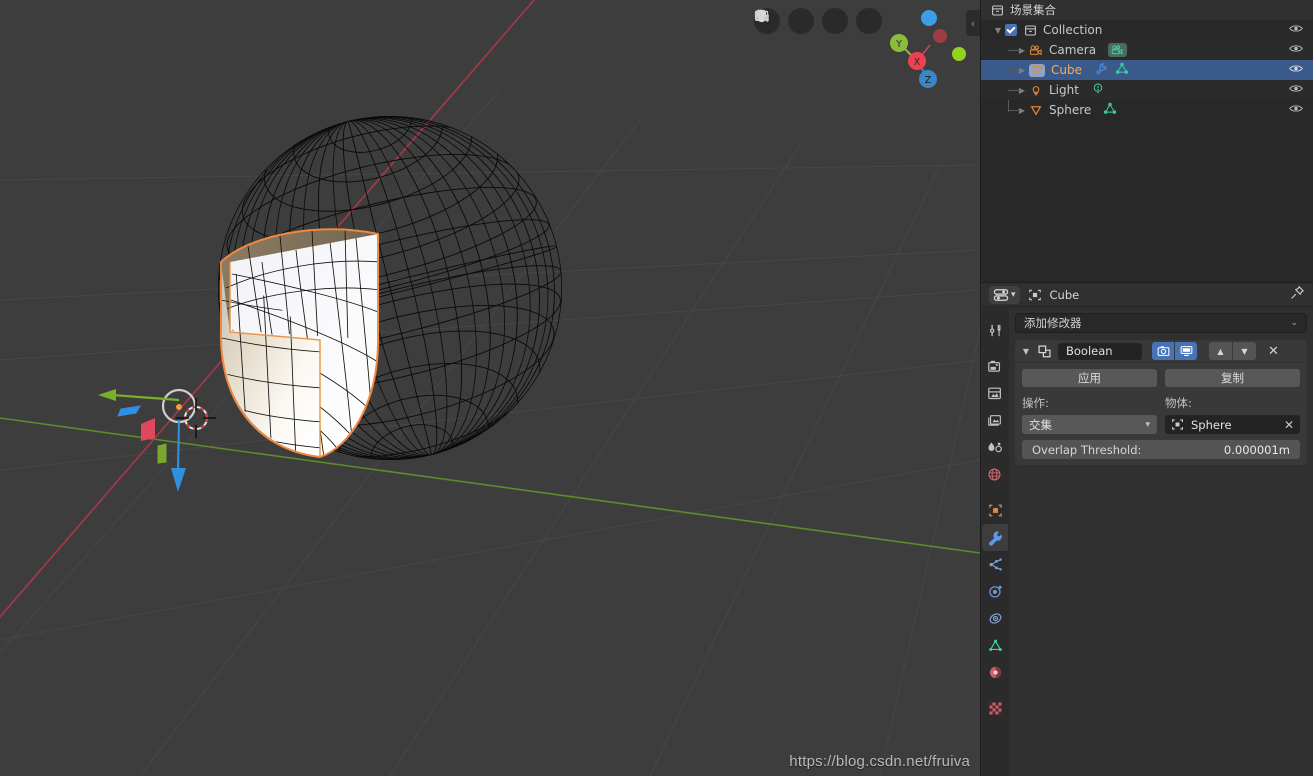 This screenshot has width=1313, height=776. Describe the element at coordinates (1101, 70) in the screenshot. I see `wrench-modifier-icon` at that location.